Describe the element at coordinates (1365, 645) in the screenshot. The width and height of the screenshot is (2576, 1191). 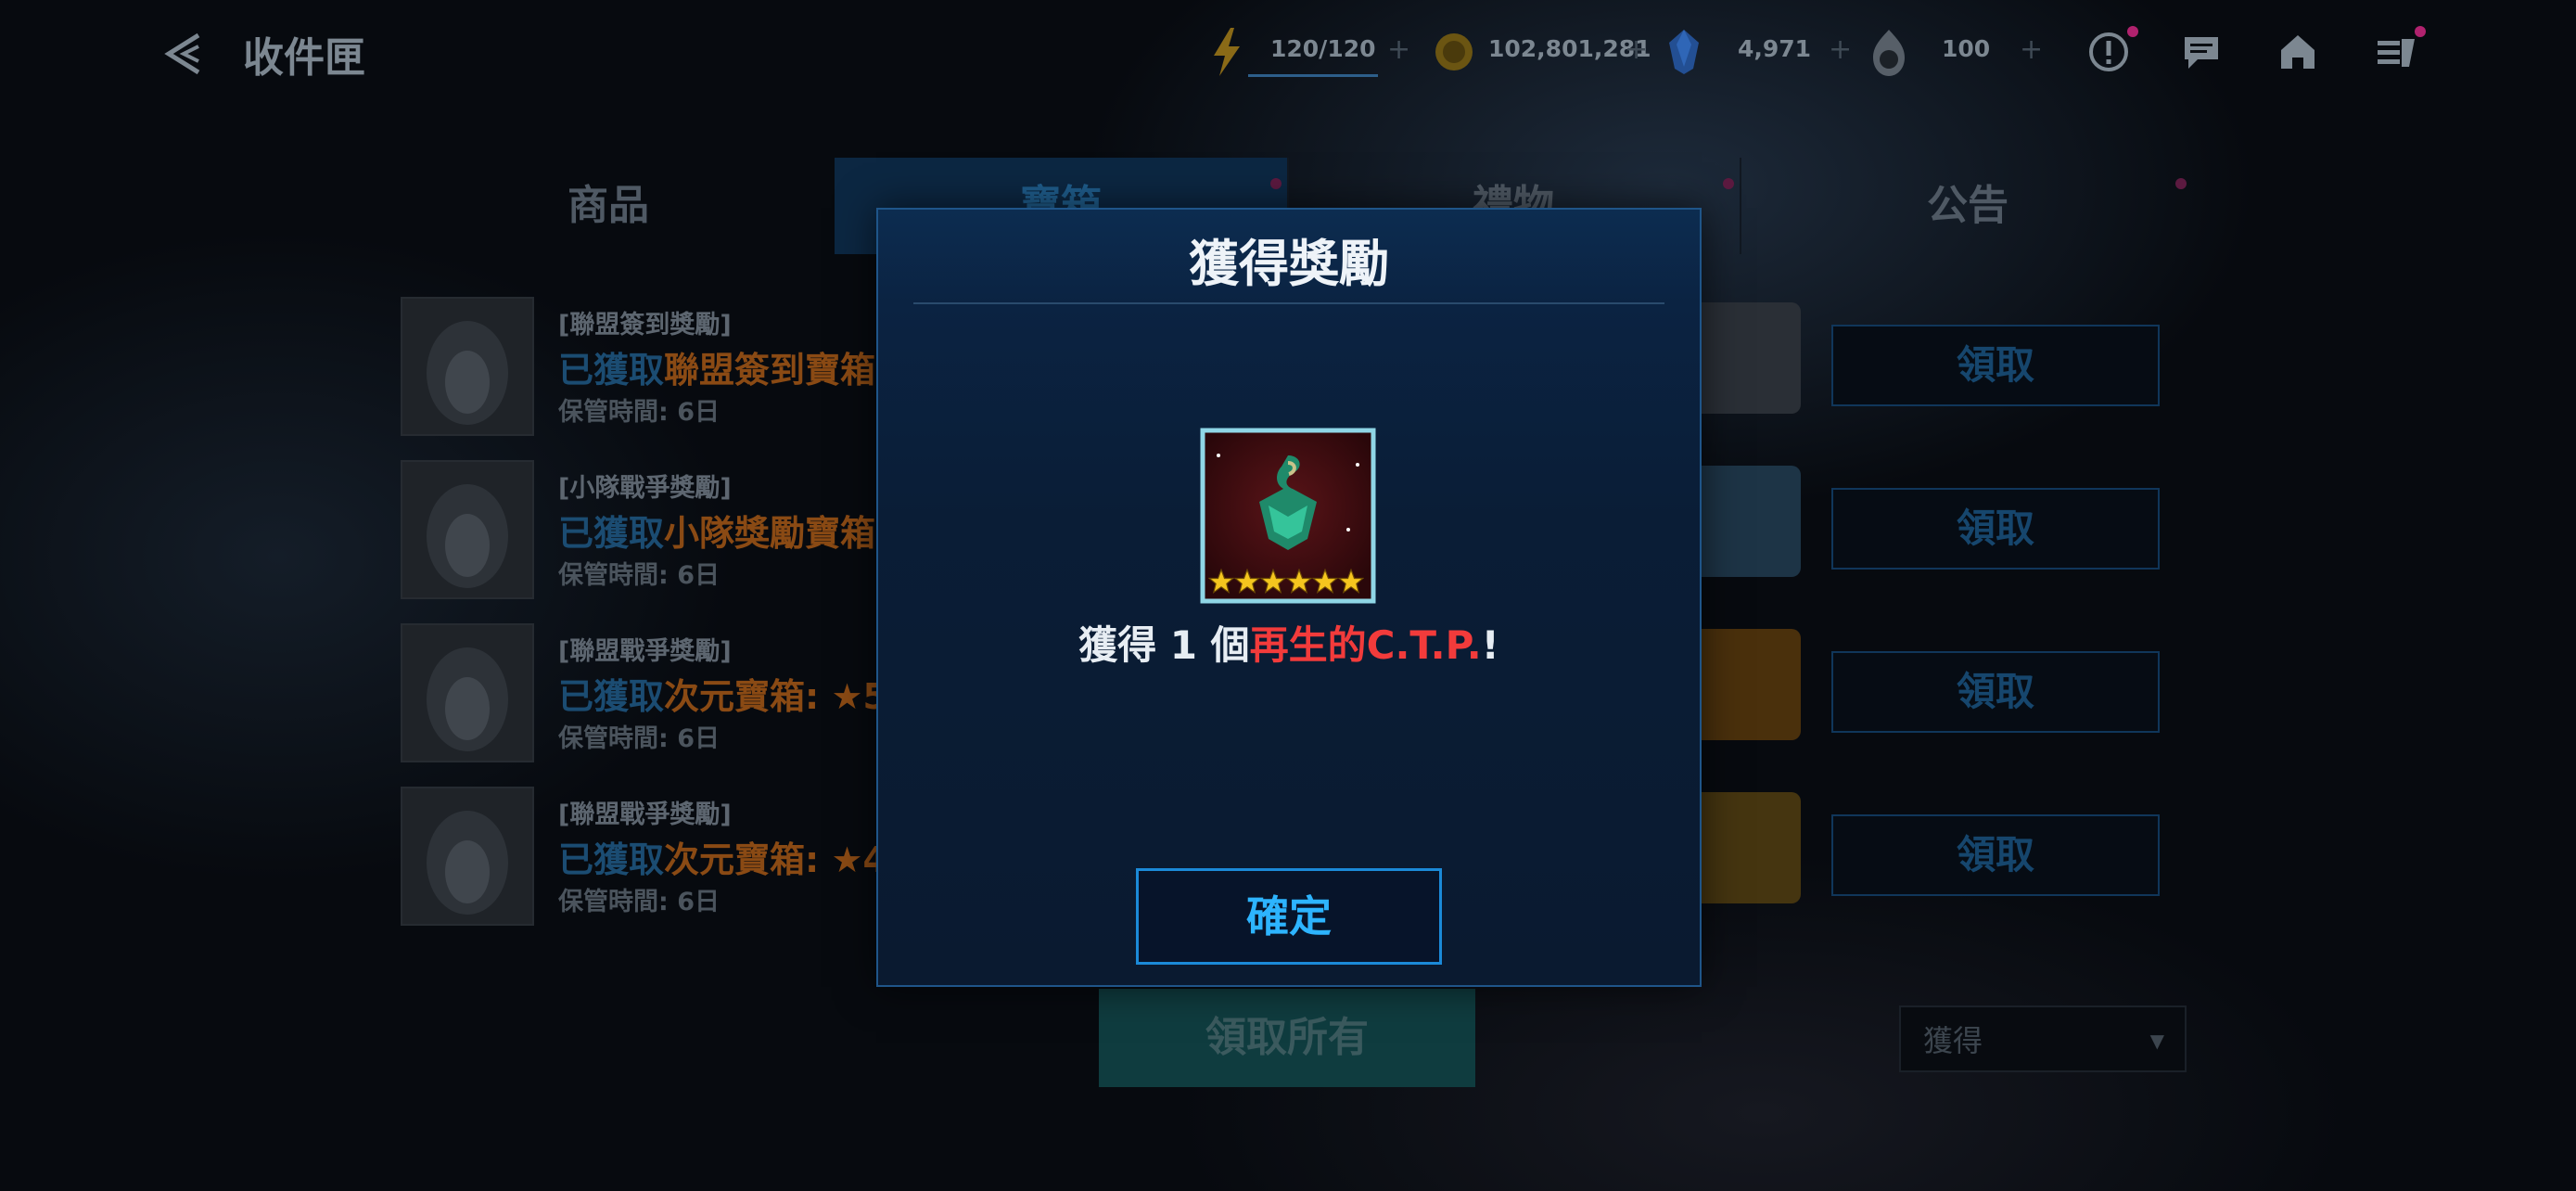
I see `reward-item-name: 再生的C.T.P.` at that location.